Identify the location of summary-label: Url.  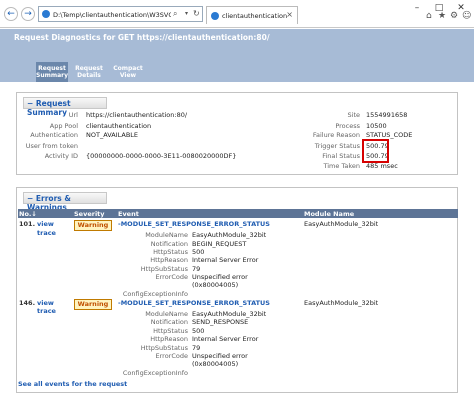
(73, 115).